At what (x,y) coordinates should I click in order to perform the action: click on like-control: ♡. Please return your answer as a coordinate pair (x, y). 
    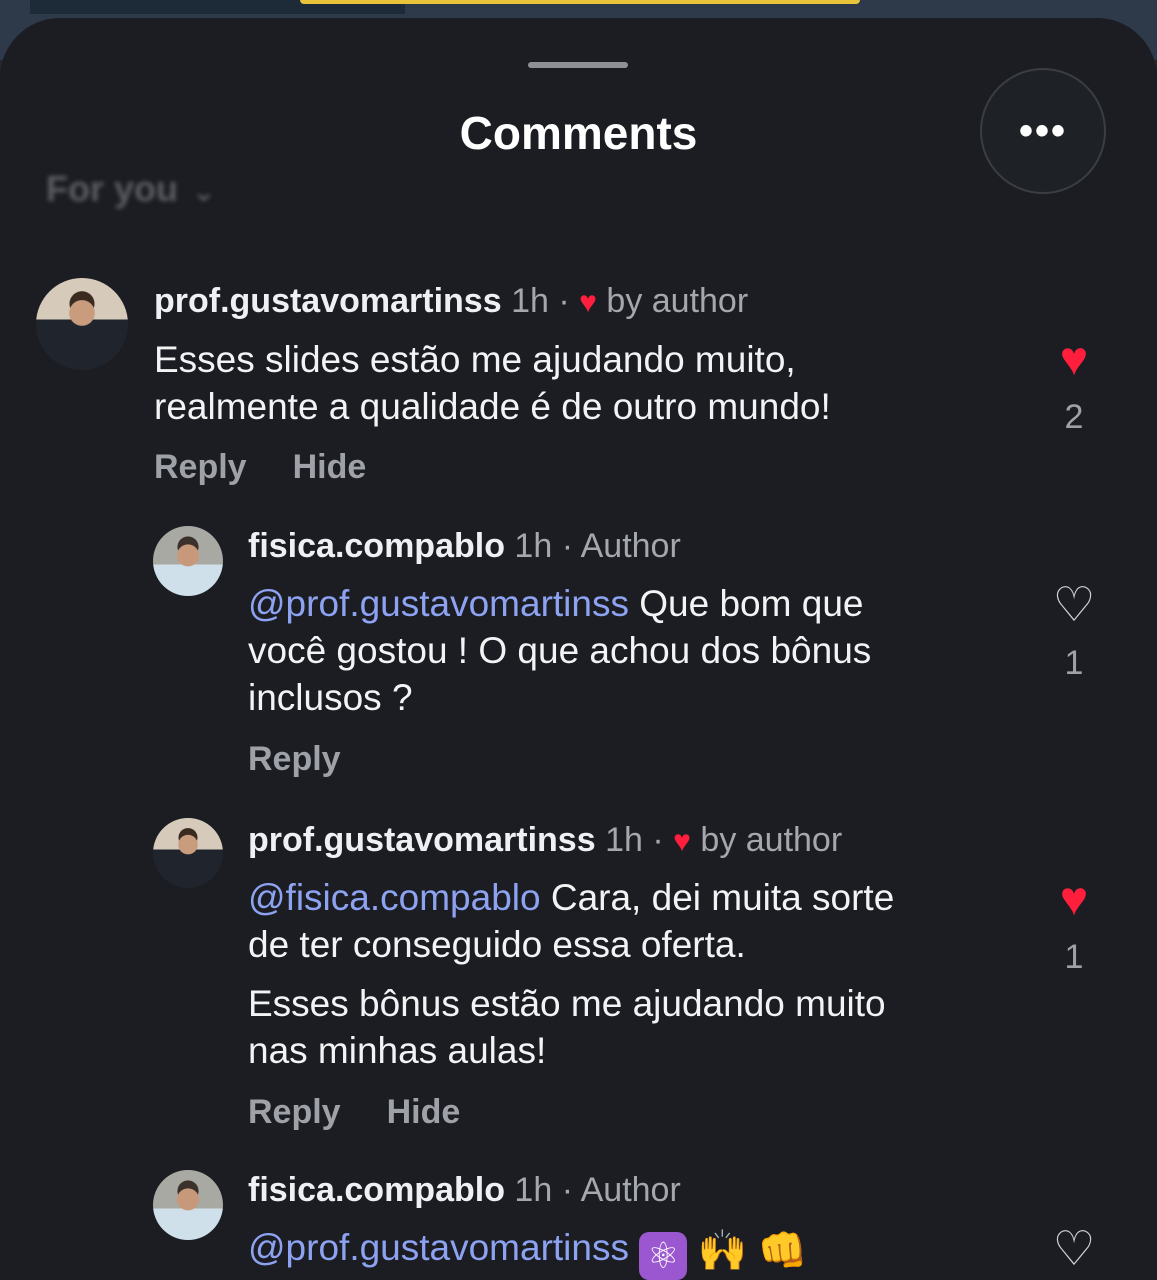
    Looking at the image, I should click on (1074, 1250).